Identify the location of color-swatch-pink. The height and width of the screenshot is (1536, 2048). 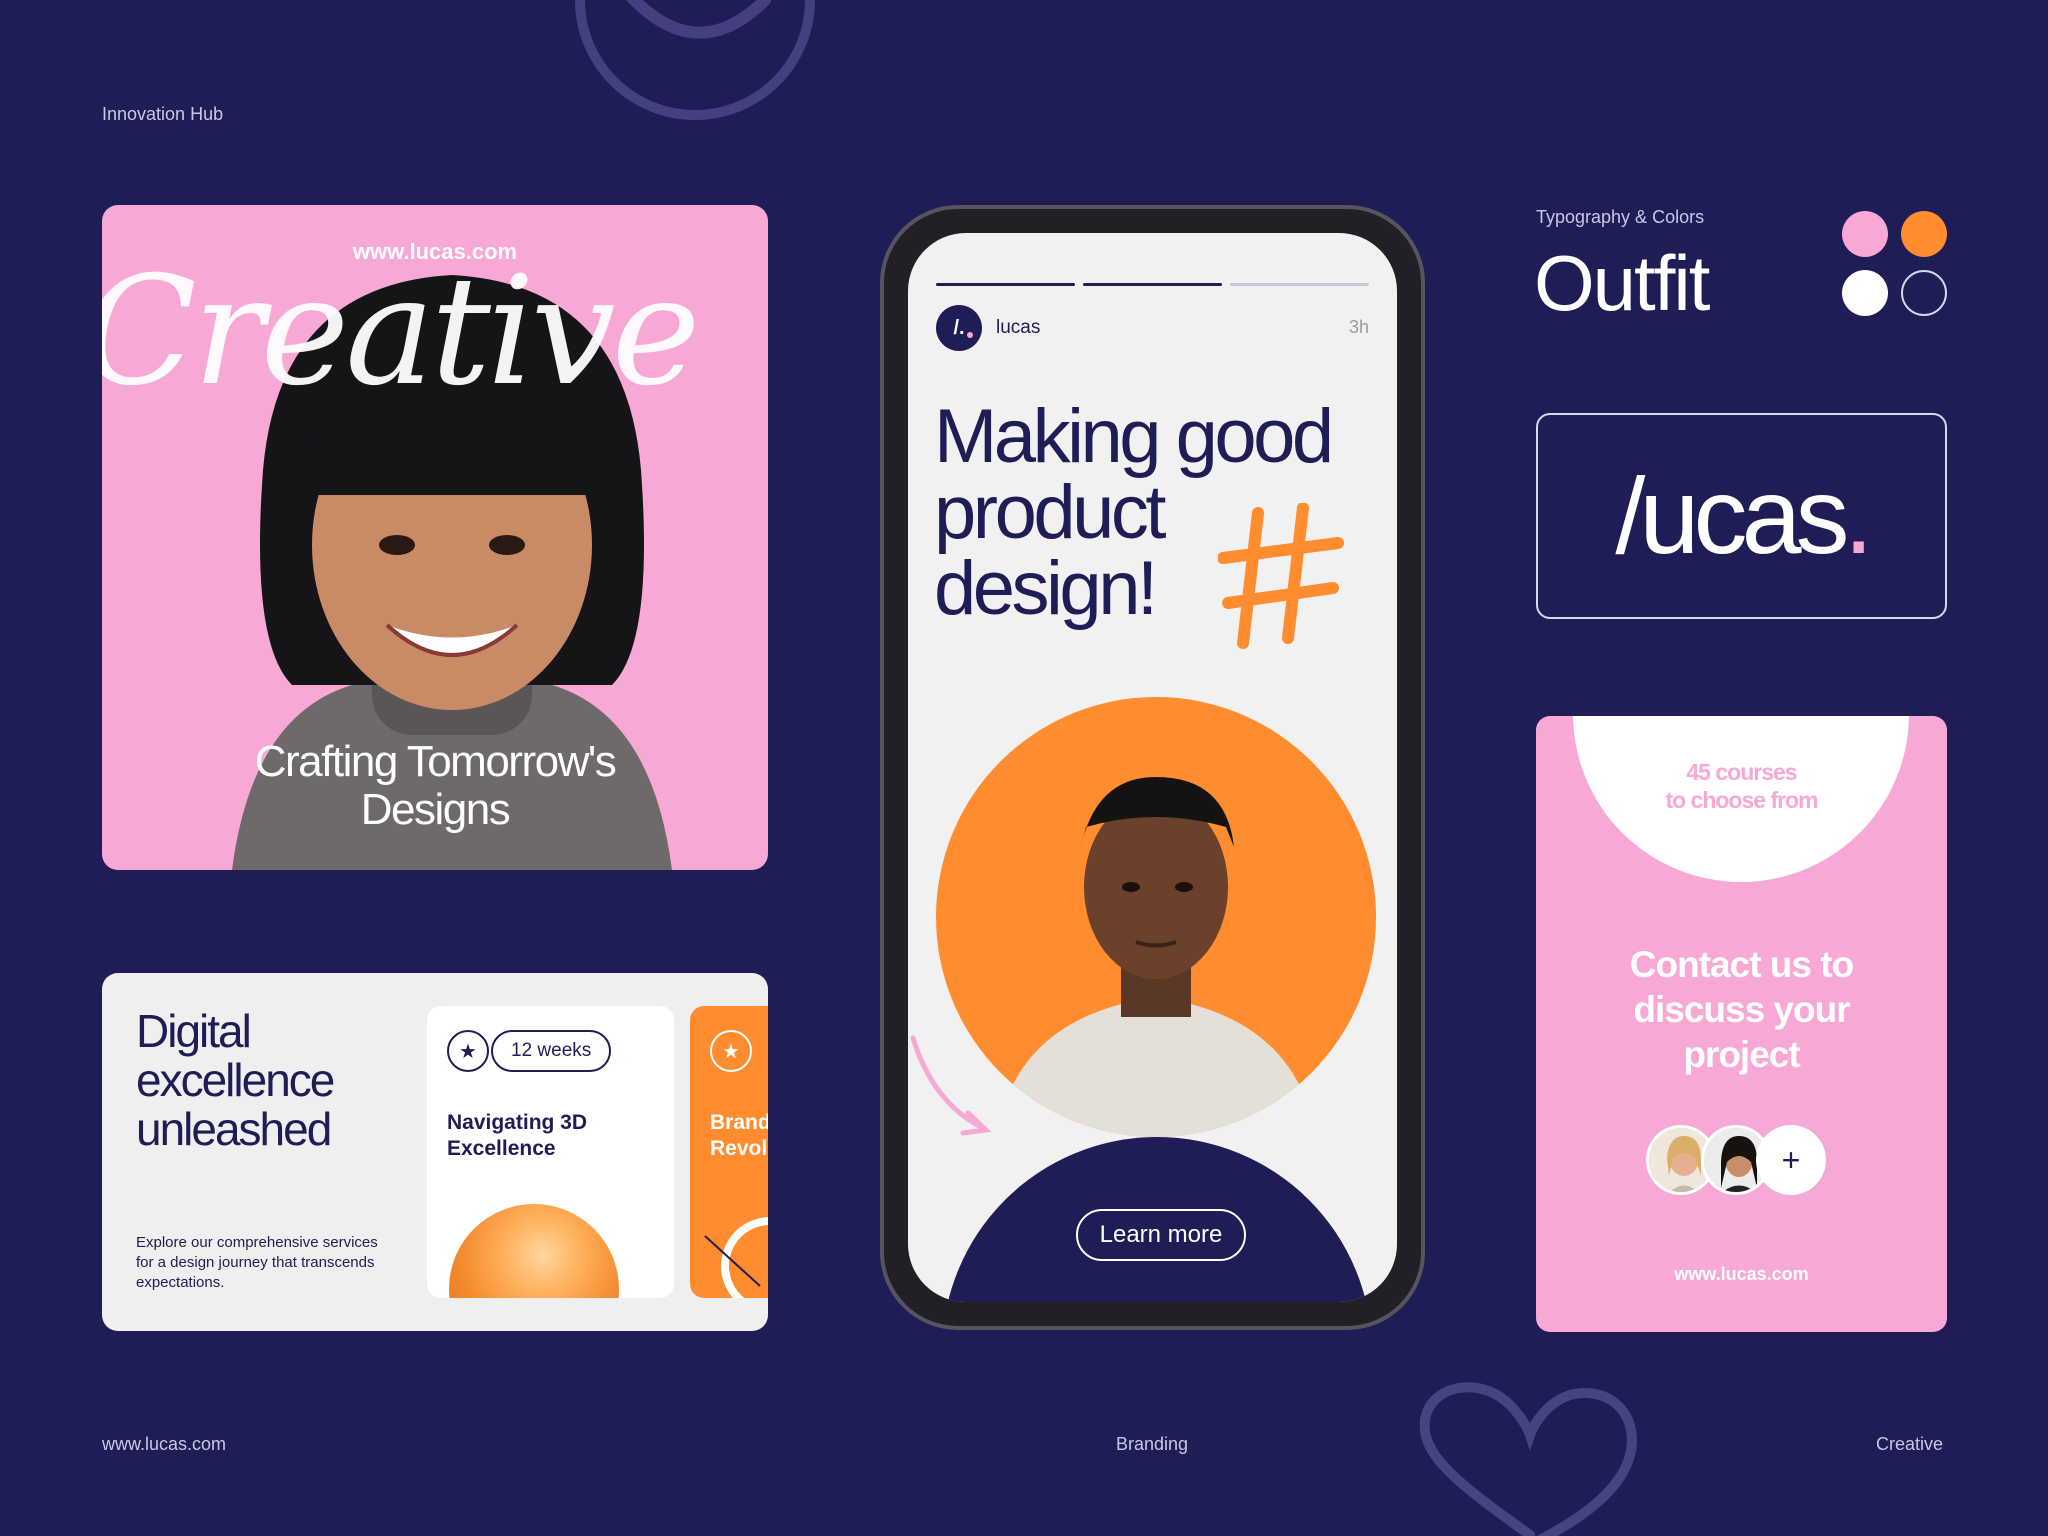
(1865, 234).